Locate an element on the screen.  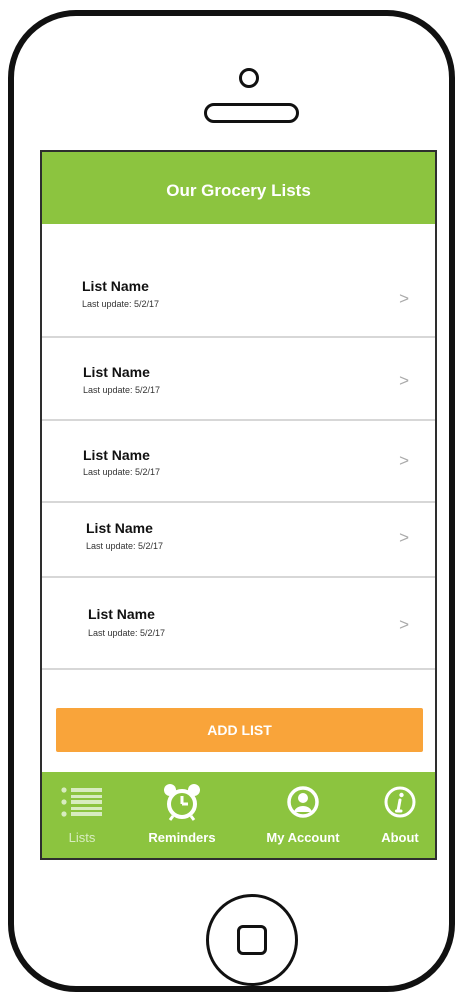
speaker-icon is located at coordinates (251, 113).